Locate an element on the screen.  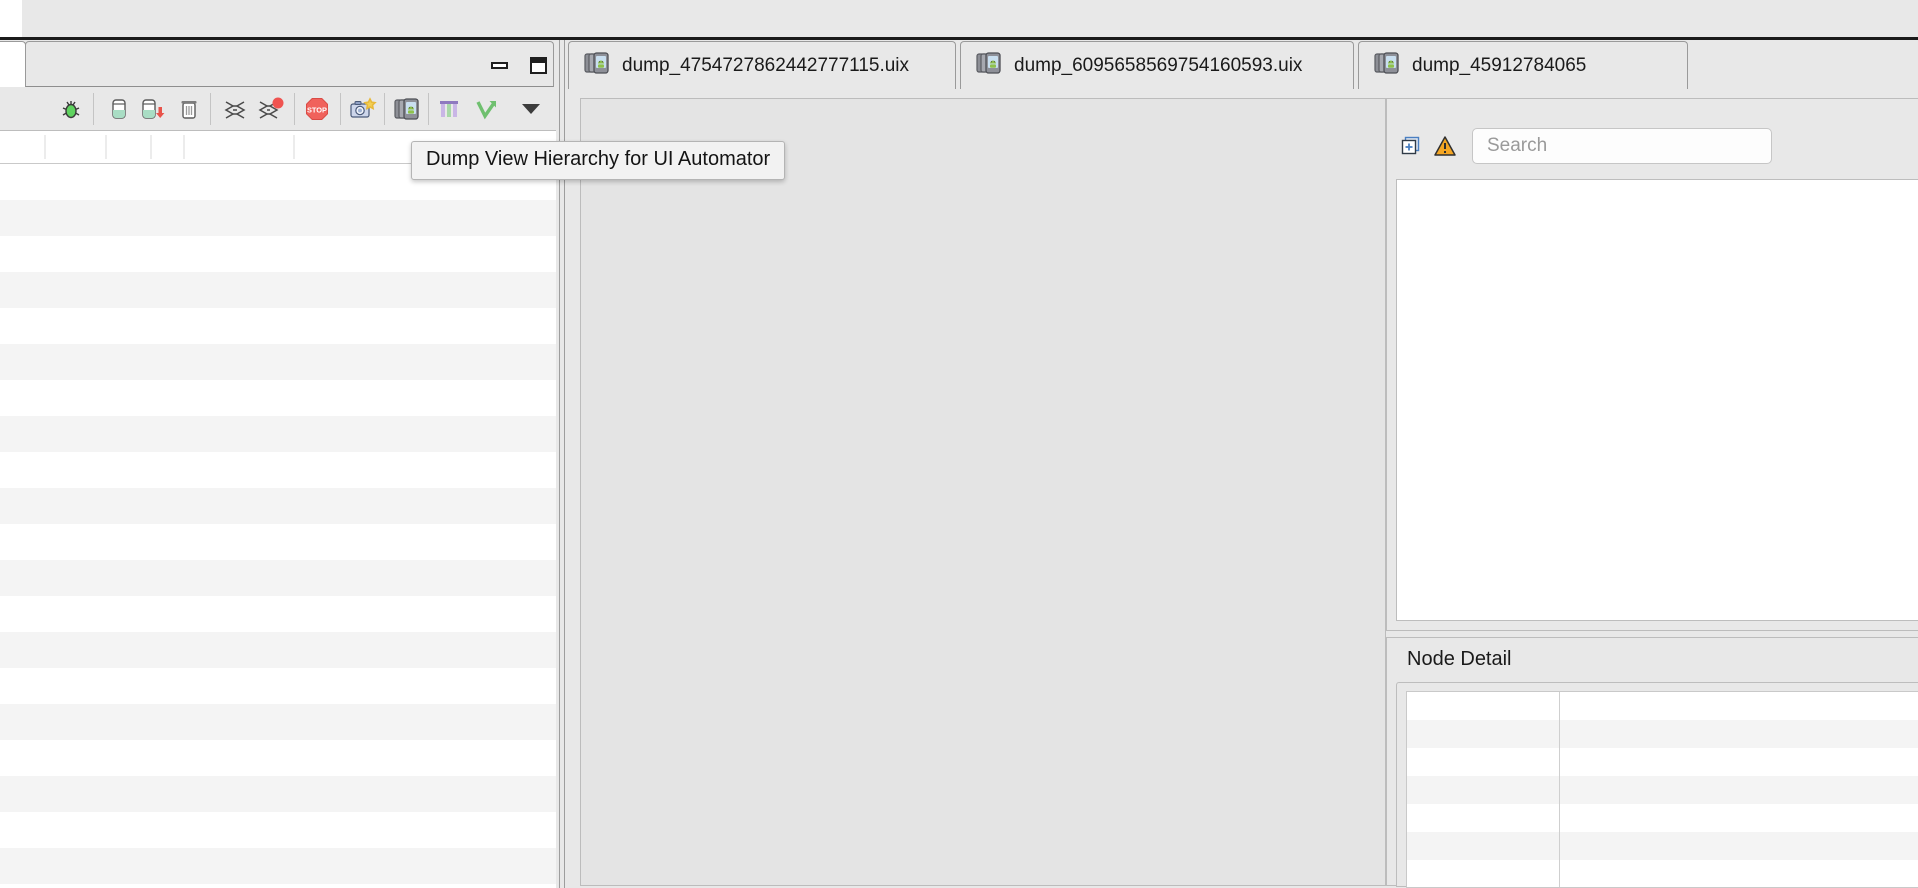
chevron-down-icon is located at coordinates (531, 109).